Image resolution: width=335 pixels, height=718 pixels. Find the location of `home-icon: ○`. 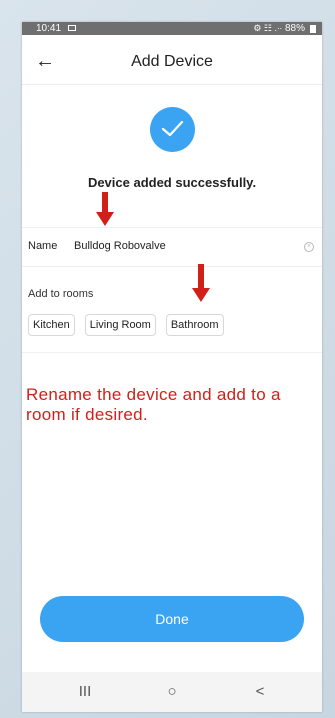

home-icon: ○ is located at coordinates (172, 692).